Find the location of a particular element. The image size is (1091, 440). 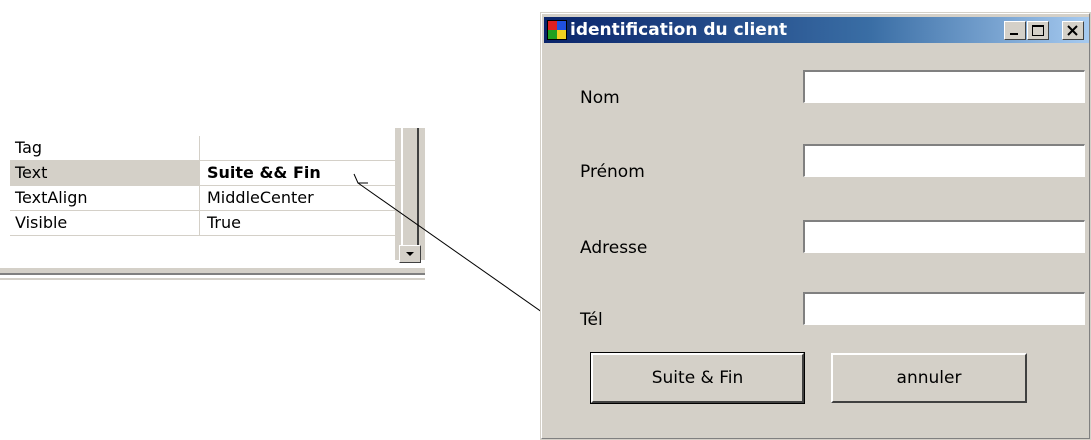

annuler-button: annuler is located at coordinates (929, 378).